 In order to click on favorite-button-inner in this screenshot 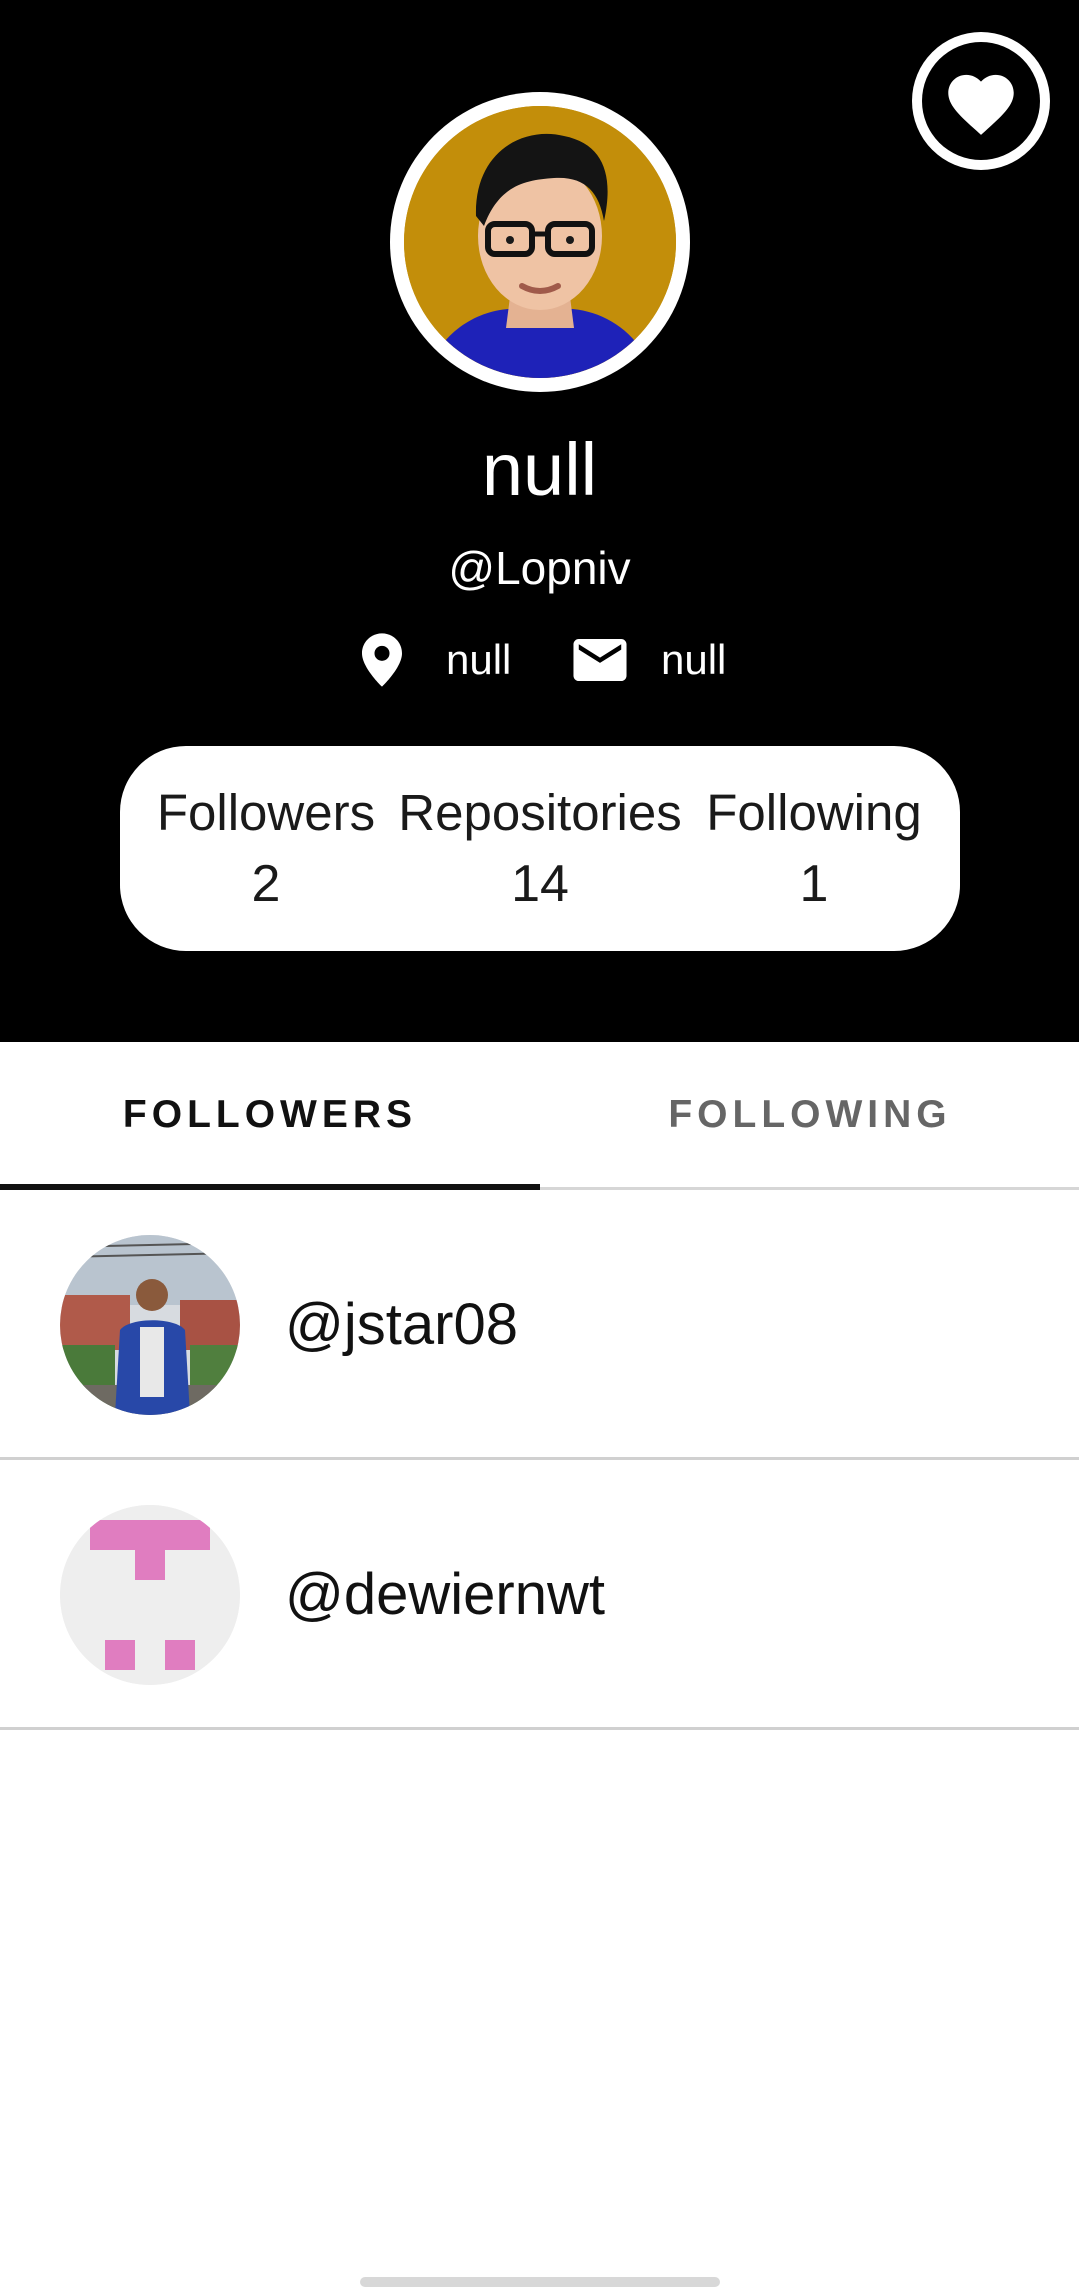, I will do `click(981, 101)`.